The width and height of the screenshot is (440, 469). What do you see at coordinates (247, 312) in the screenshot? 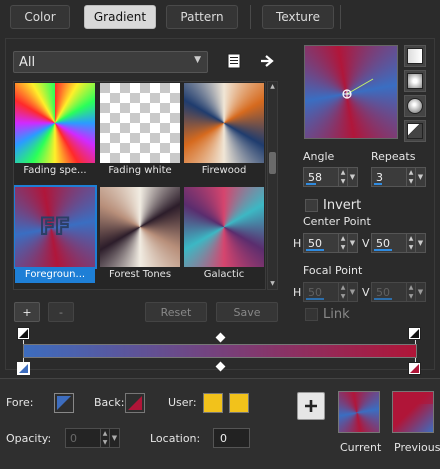
I see `save-button: Save` at bounding box center [247, 312].